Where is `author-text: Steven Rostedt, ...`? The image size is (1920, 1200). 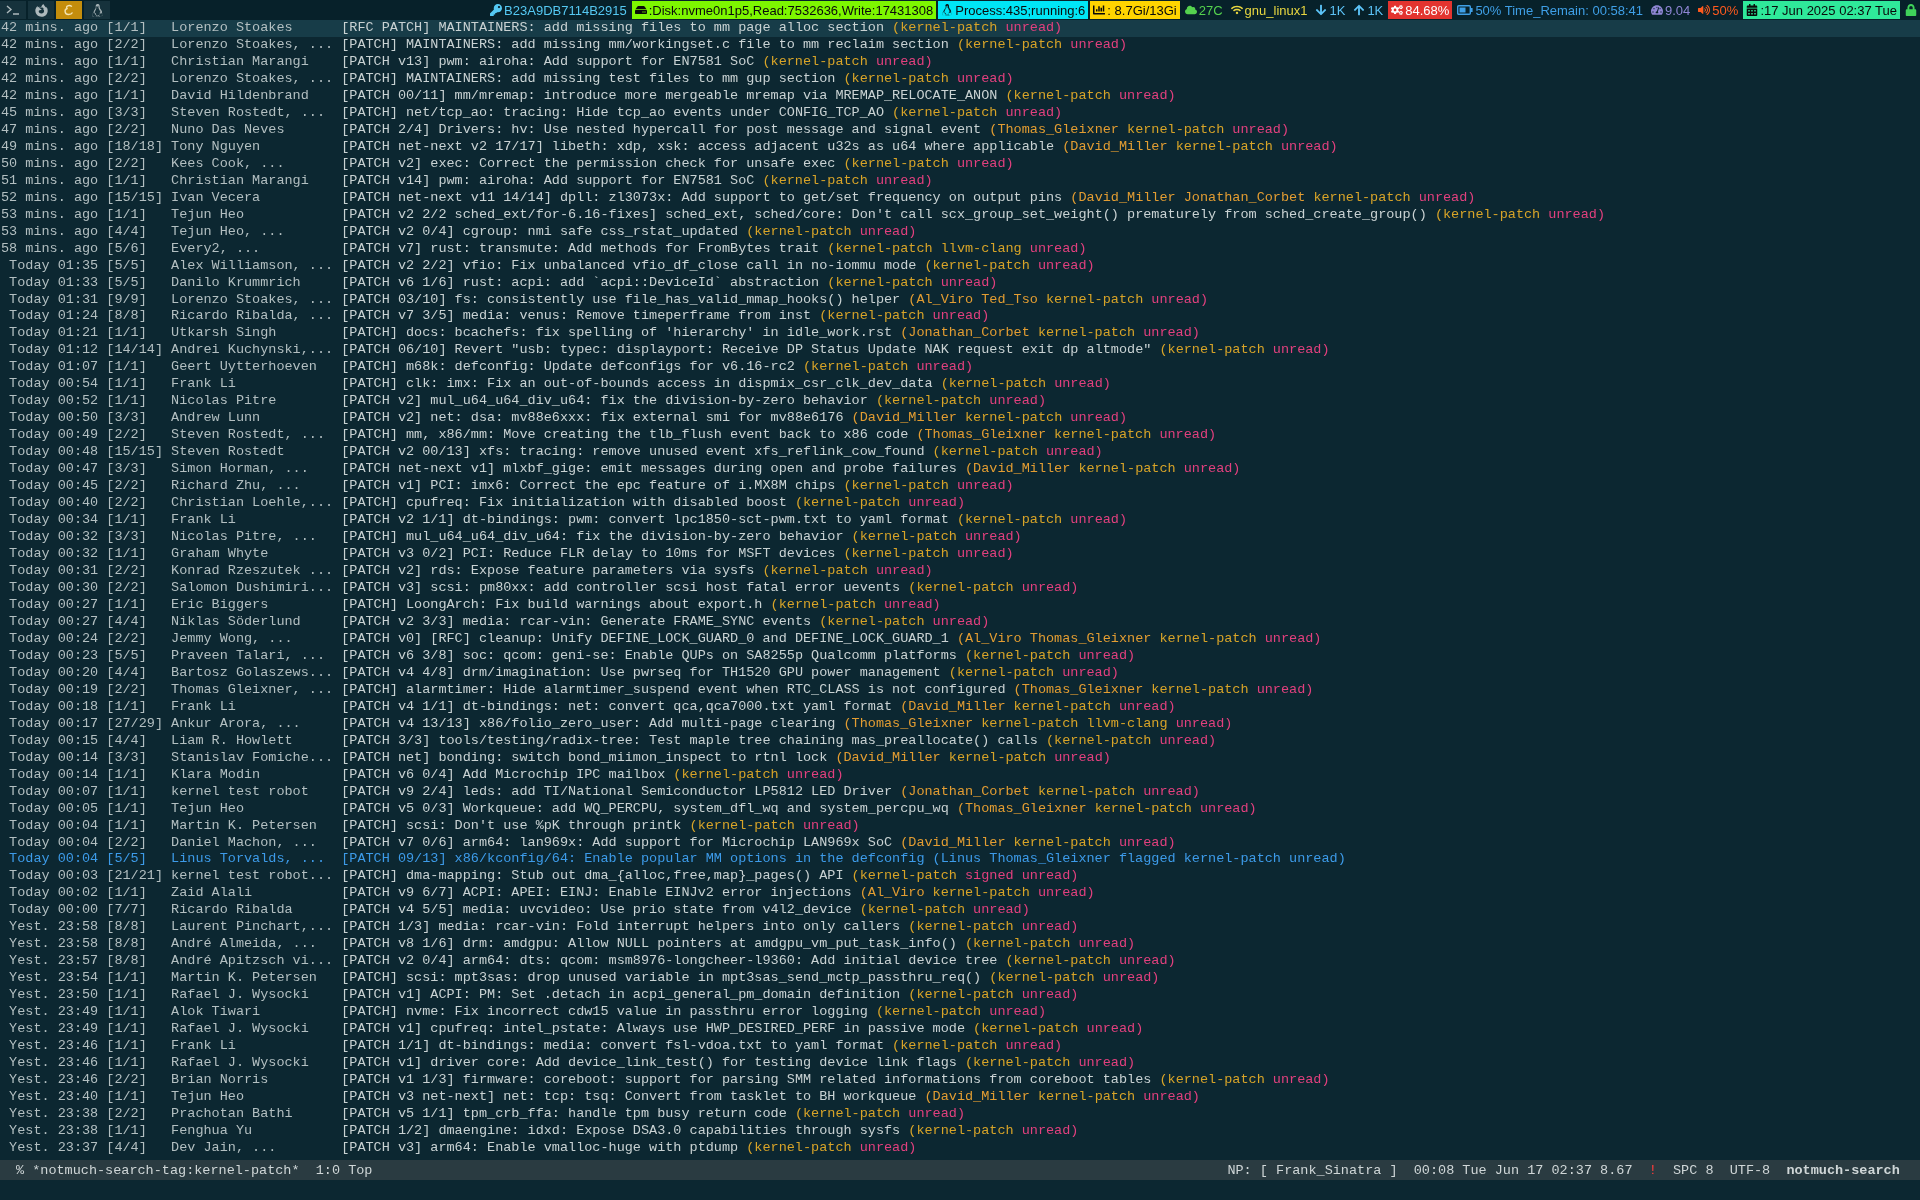
author-text: Steven Rostedt, ... is located at coordinates (249, 436).